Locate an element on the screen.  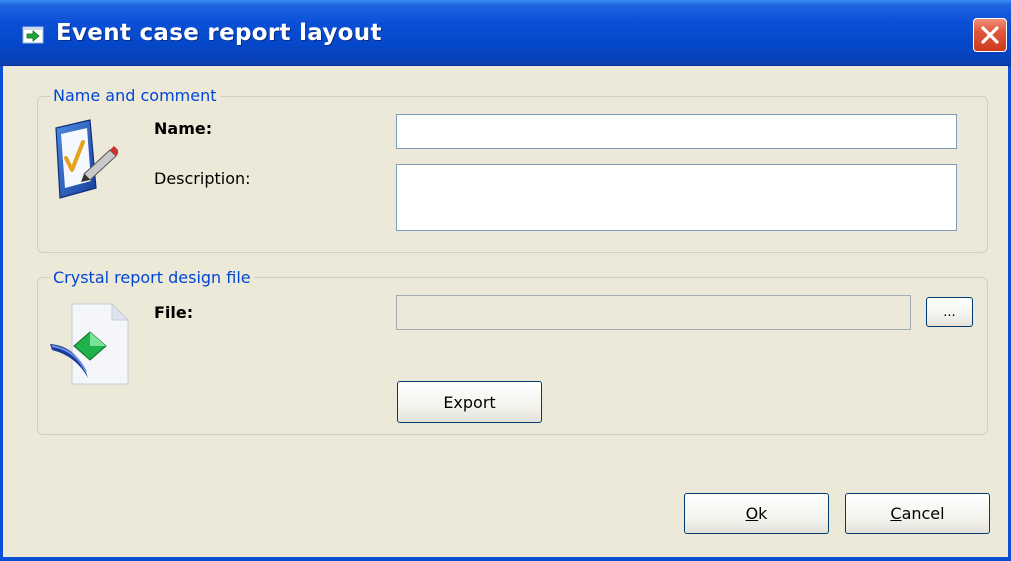
close-button is located at coordinates (990, 35).